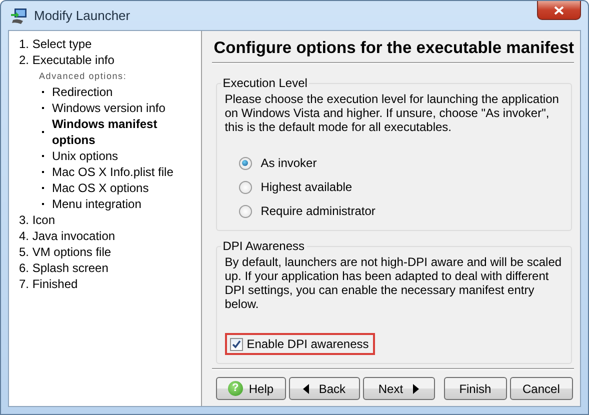 This screenshot has width=589, height=415. I want to click on right-triangle-icon, so click(416, 389).